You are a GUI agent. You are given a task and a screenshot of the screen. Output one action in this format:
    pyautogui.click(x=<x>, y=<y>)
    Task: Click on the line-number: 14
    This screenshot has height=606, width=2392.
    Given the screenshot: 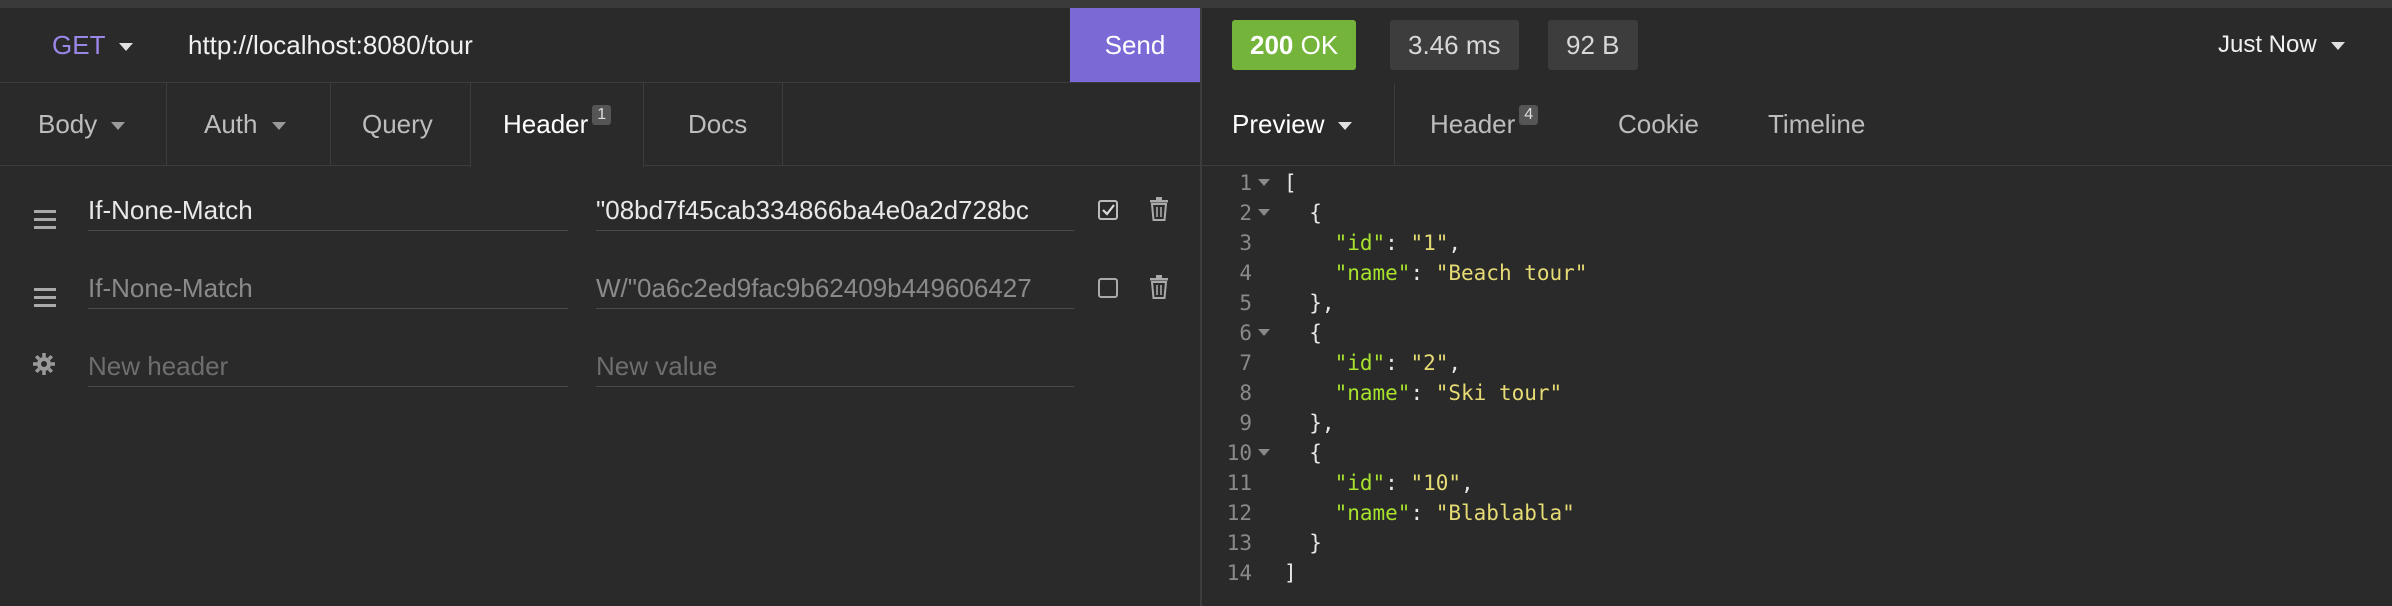 What is the action you would take?
    pyautogui.click(x=1239, y=573)
    